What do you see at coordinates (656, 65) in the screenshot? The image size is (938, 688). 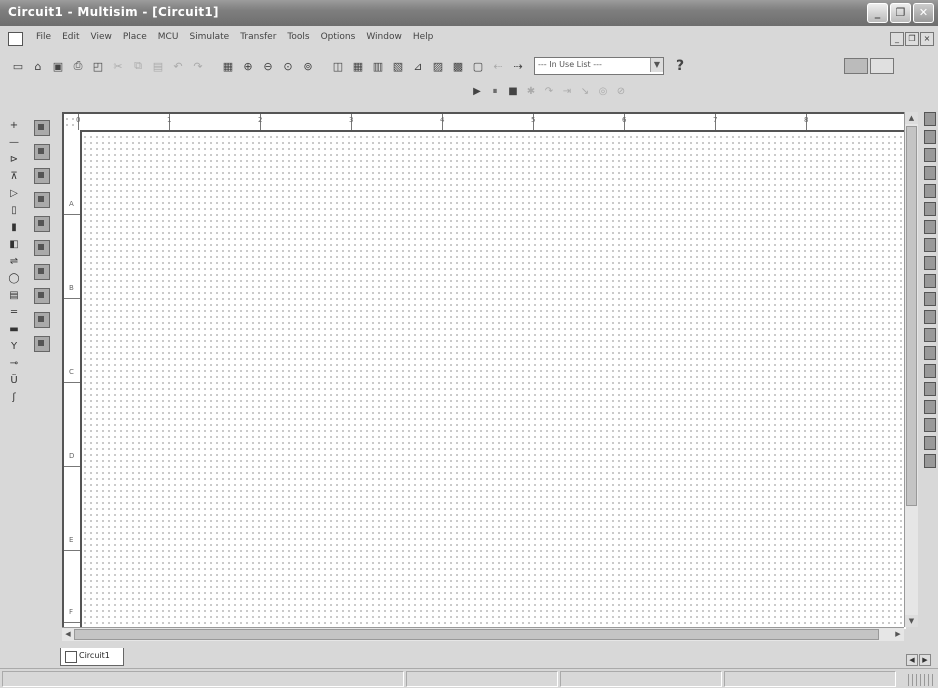 I see `chevron-down-icon: ▼` at bounding box center [656, 65].